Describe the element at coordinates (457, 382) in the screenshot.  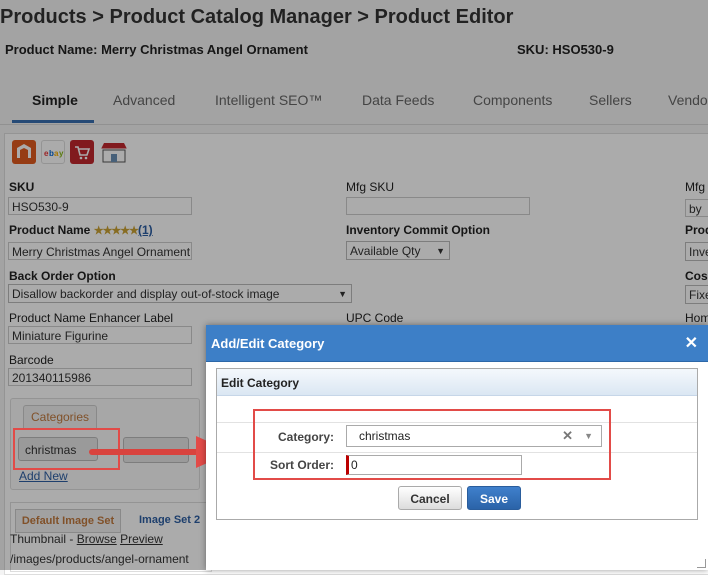
I see `edit-category-header: Edit Category` at that location.